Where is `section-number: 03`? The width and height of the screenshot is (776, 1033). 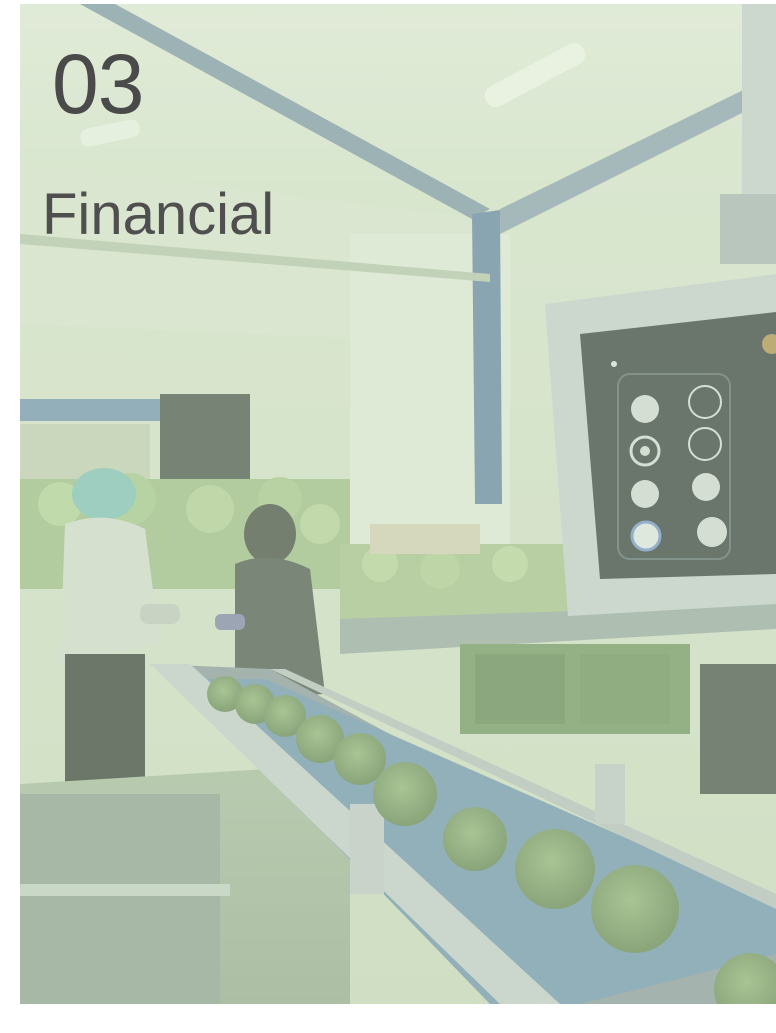 section-number: 03 is located at coordinates (98, 84).